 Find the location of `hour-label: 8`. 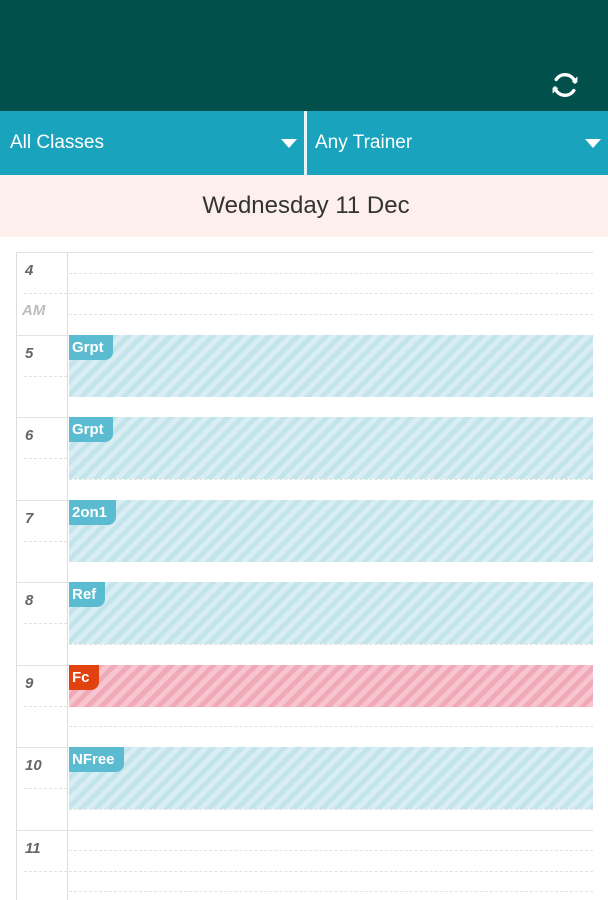

hour-label: 8 is located at coordinates (29, 600).